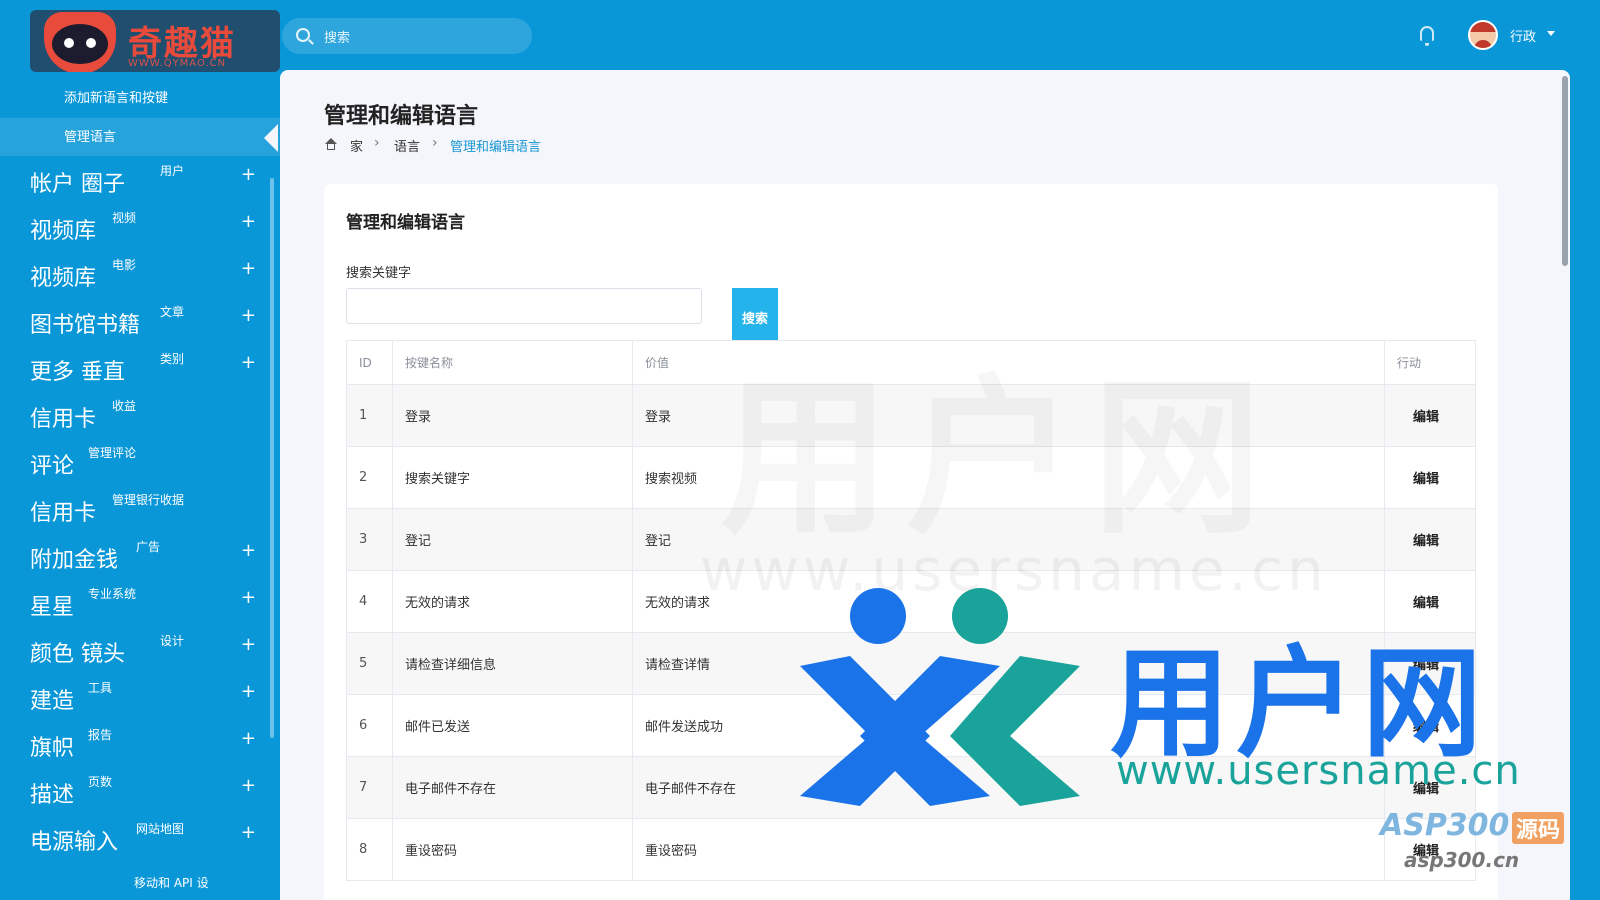  What do you see at coordinates (171, 882) in the screenshot?
I see `sidebar-item-mobile-api: 移动和 API 设` at bounding box center [171, 882].